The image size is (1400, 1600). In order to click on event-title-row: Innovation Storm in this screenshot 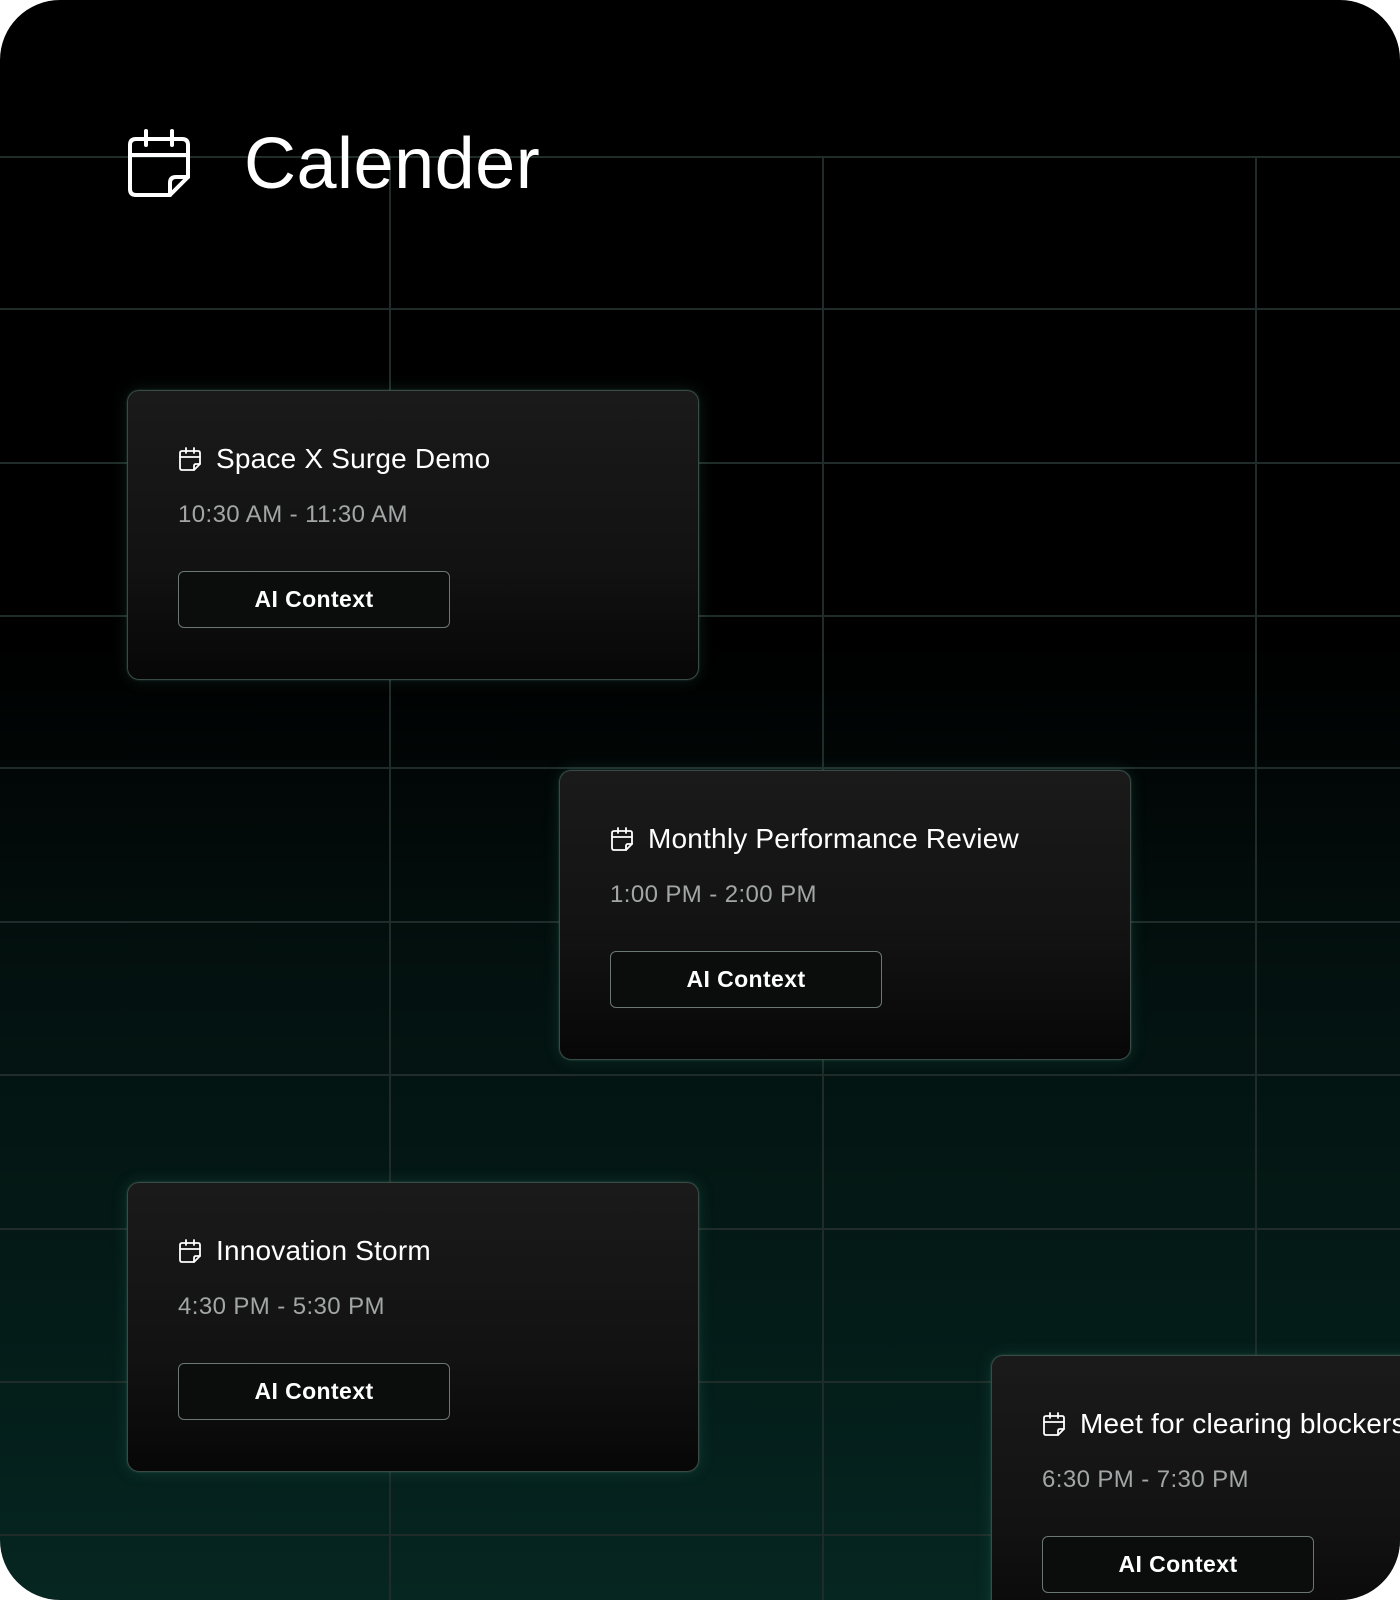, I will do `click(304, 1251)`.